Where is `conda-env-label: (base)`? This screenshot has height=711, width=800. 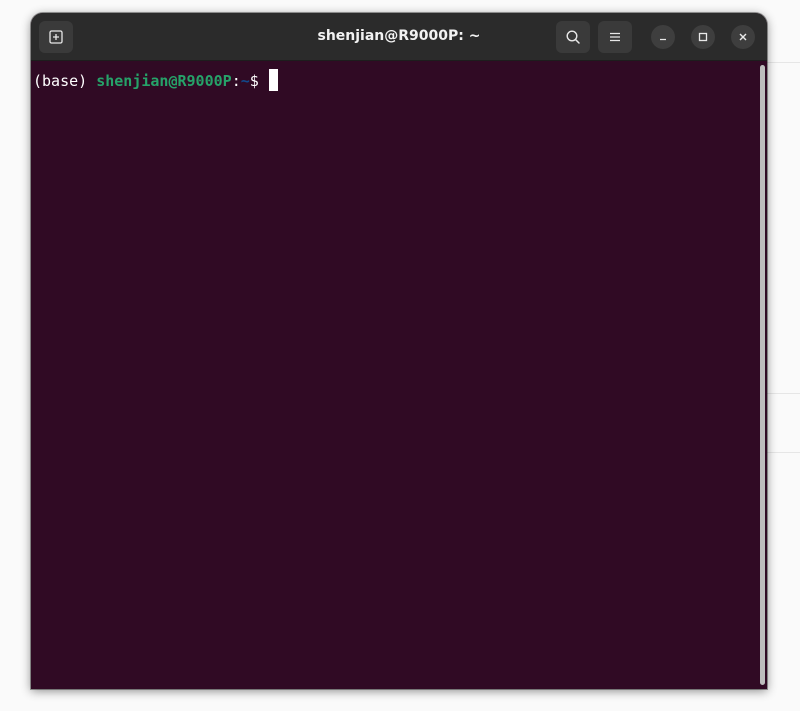 conda-env-label: (base) is located at coordinates (65, 81).